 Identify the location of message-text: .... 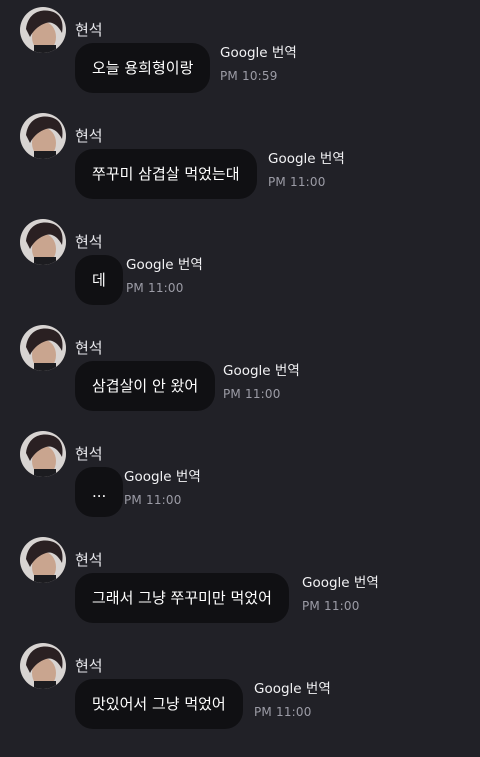
(99, 492).